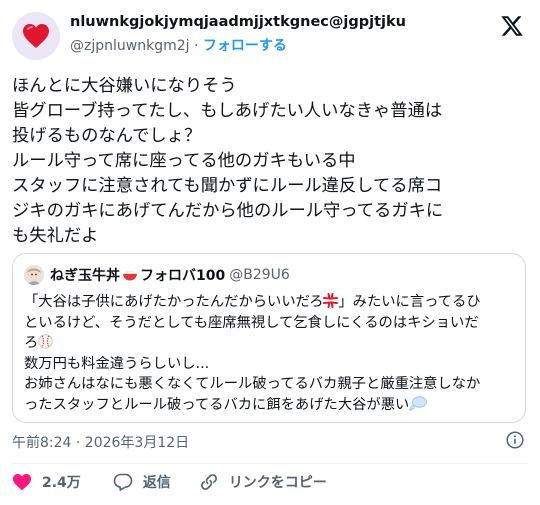  Describe the element at coordinates (174, 302) in the screenshot. I see `quoted-line-text: 「大谷は子供にあげたかったんだからいいだろ` at that location.